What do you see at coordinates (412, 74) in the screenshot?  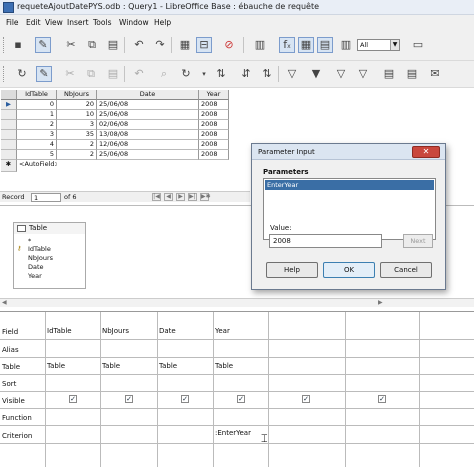 I see `data-to-fields-icon: ▤` at bounding box center [412, 74].